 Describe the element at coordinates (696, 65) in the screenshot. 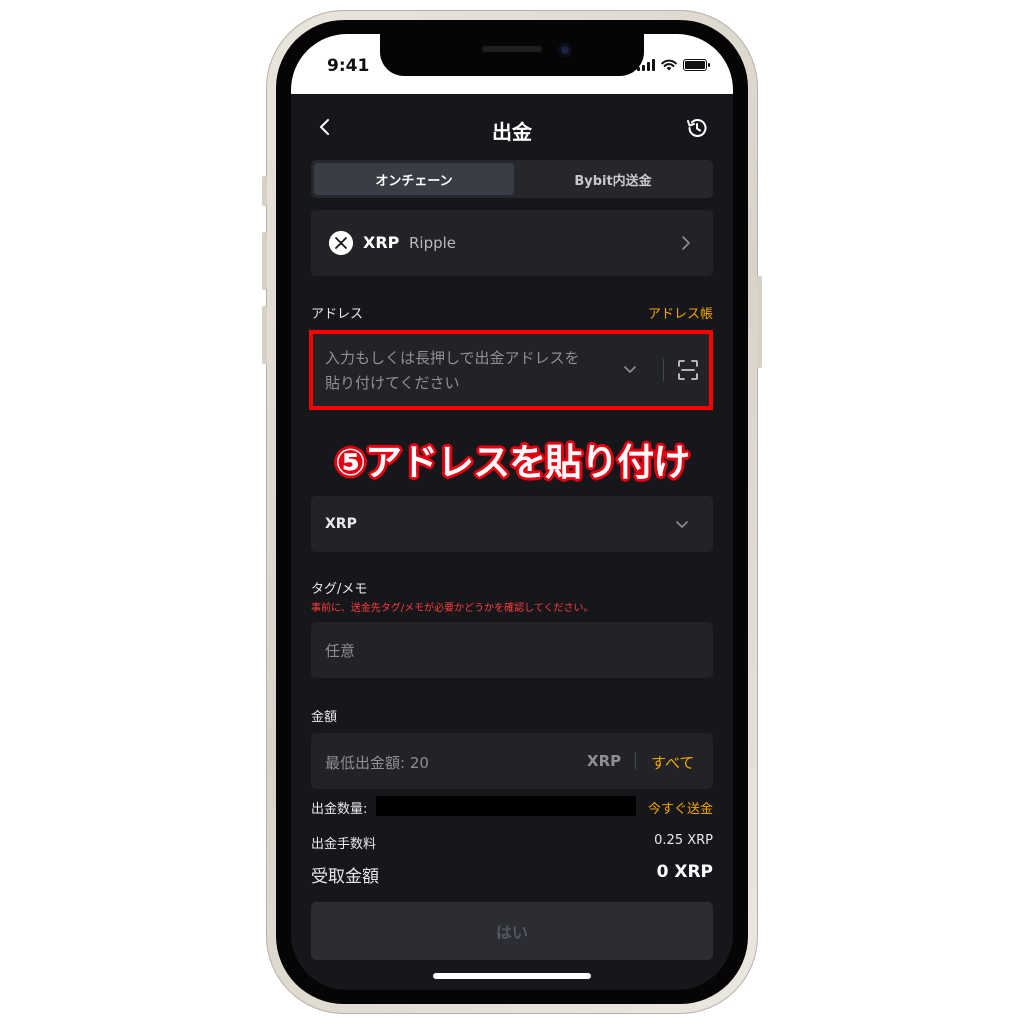

I see `battery-icon` at that location.